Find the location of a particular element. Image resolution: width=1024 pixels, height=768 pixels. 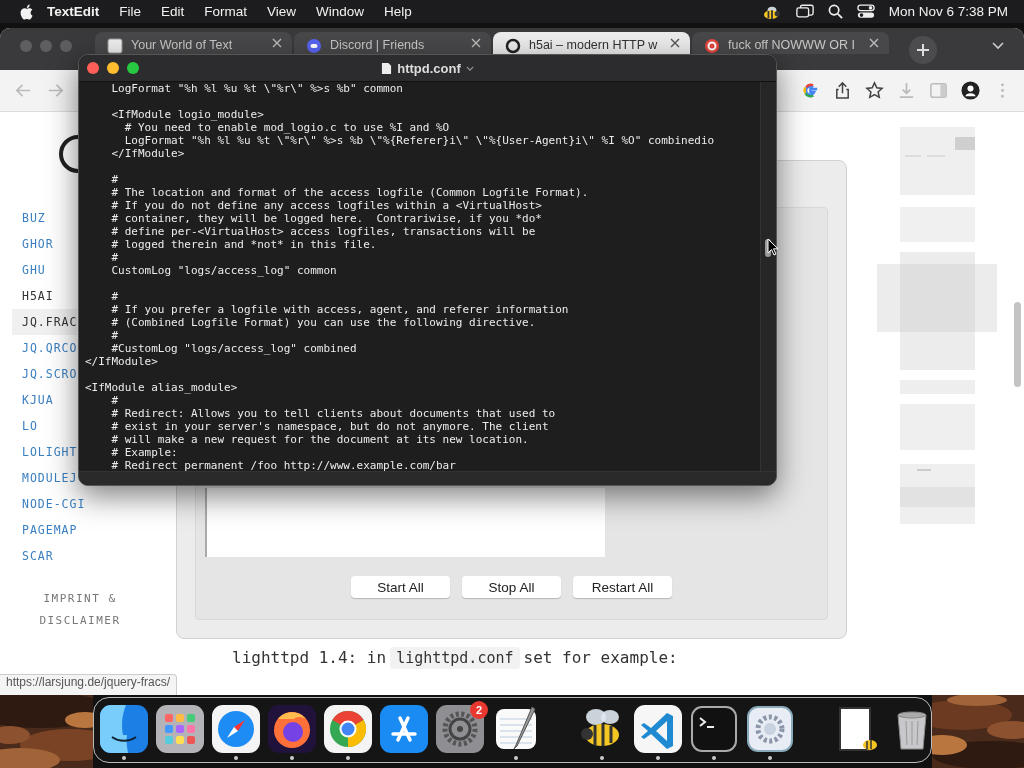

code-line: # define per-<VirtualHost> access logfiles, transactions will be is located at coordinates (323, 231).